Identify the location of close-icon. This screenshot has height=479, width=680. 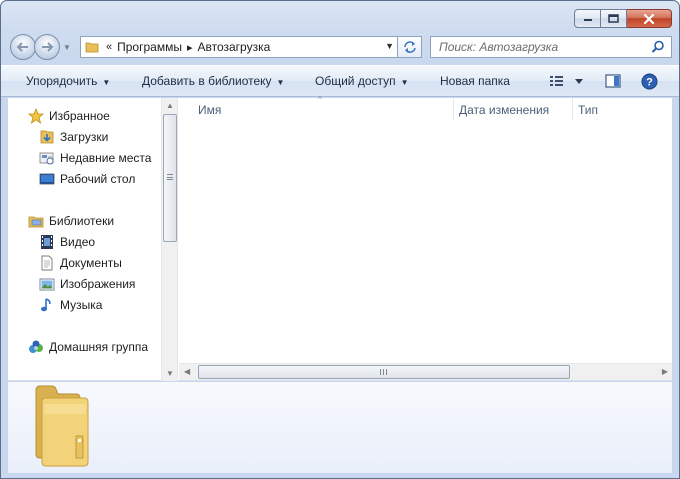
(649, 18).